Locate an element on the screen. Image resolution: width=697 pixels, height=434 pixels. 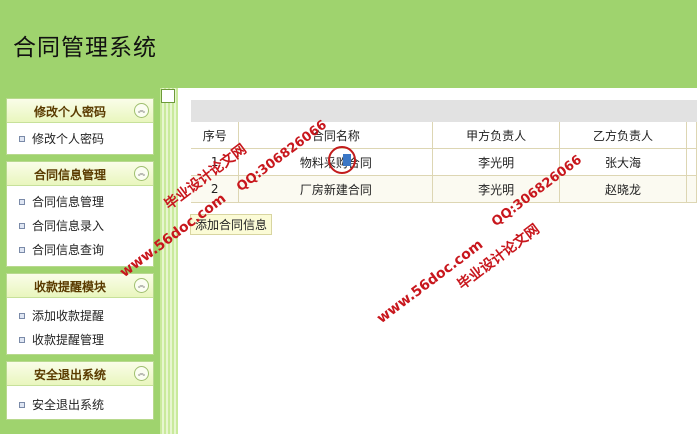
table-header-row: 序号 合同名称 甲方负责人 乙方负责人 is located at coordinates (444, 135).